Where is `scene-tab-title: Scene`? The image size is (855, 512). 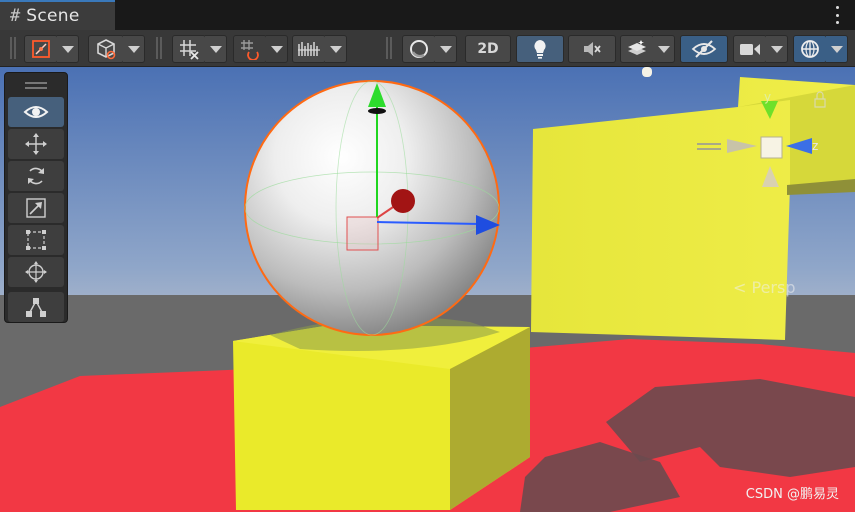 scene-tab-title: Scene is located at coordinates (53, 16).